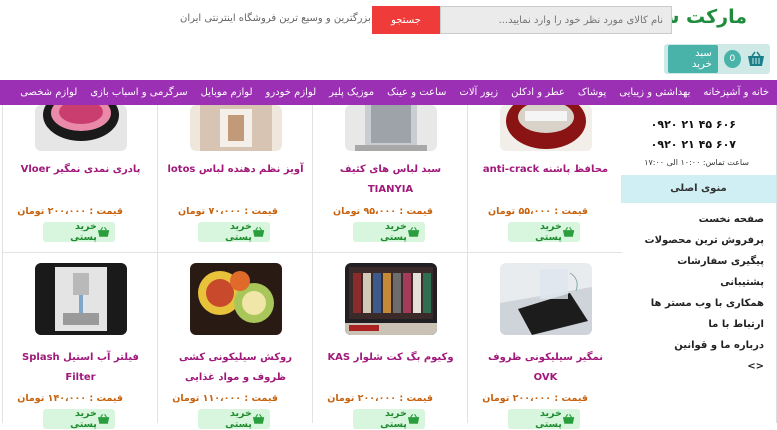 This screenshot has height=430, width=777. I want to click on menu-item-track-orders: پیگیری سفارشات, so click(694, 261).